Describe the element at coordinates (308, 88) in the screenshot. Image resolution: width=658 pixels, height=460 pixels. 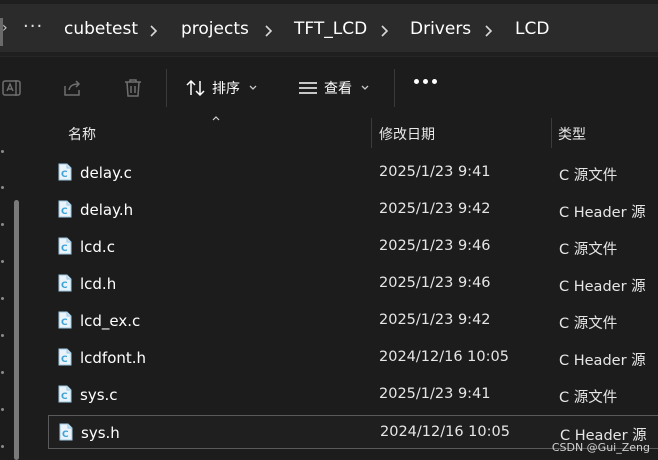
I see `view-icon` at that location.